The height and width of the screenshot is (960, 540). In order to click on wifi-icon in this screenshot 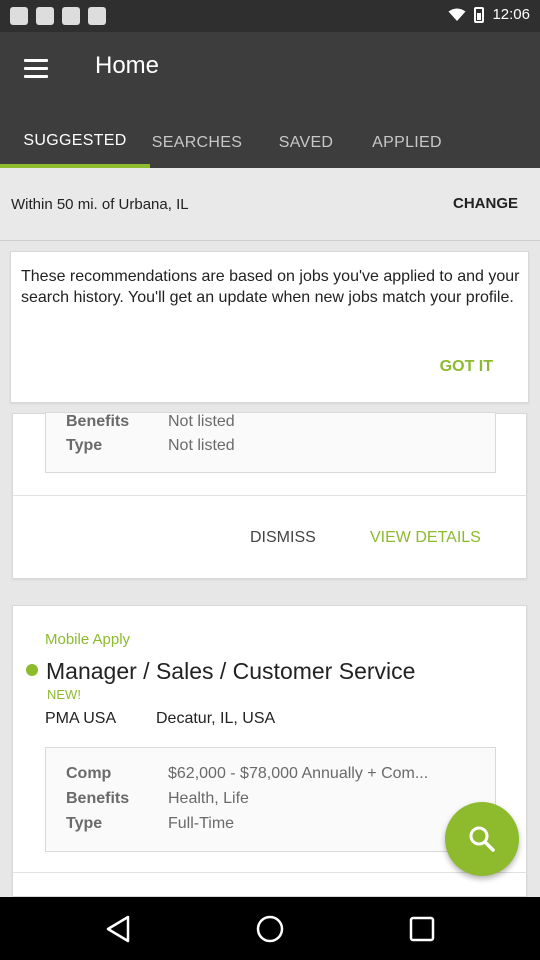, I will do `click(457, 14)`.